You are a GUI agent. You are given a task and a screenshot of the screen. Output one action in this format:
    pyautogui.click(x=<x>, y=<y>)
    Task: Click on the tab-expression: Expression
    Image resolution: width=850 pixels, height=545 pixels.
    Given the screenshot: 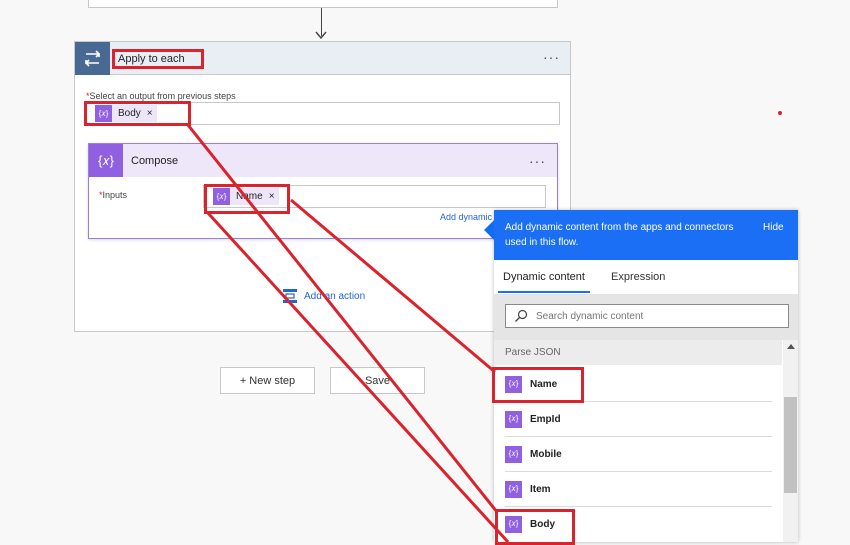 What is the action you would take?
    pyautogui.click(x=638, y=277)
    